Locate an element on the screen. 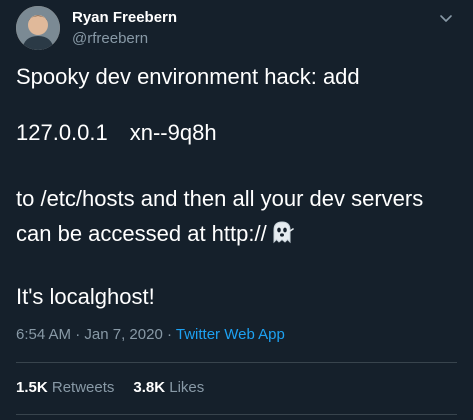 This screenshot has height=420, width=473. tweet-text-line: can be accessed at http:// is located at coordinates (155, 233).